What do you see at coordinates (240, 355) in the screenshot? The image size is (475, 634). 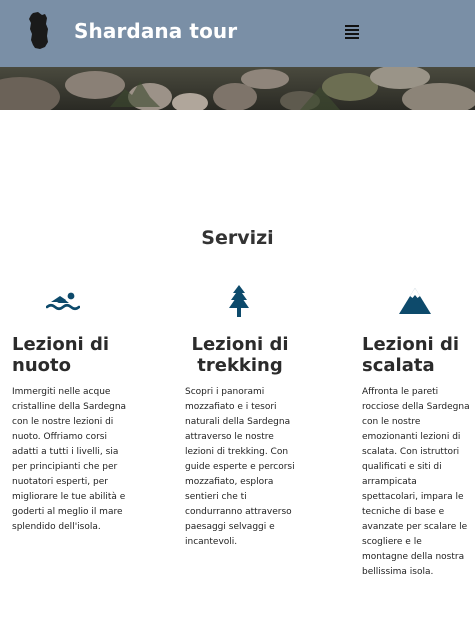 I see `service-title: Lezioni di trekking` at bounding box center [240, 355].